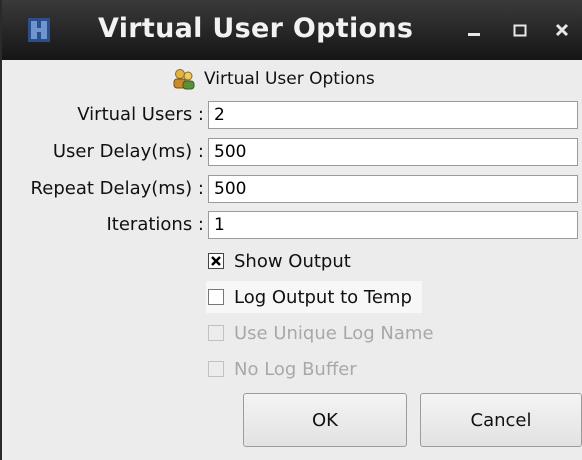  I want to click on log-output-to-temp-check-box, so click(216, 297).